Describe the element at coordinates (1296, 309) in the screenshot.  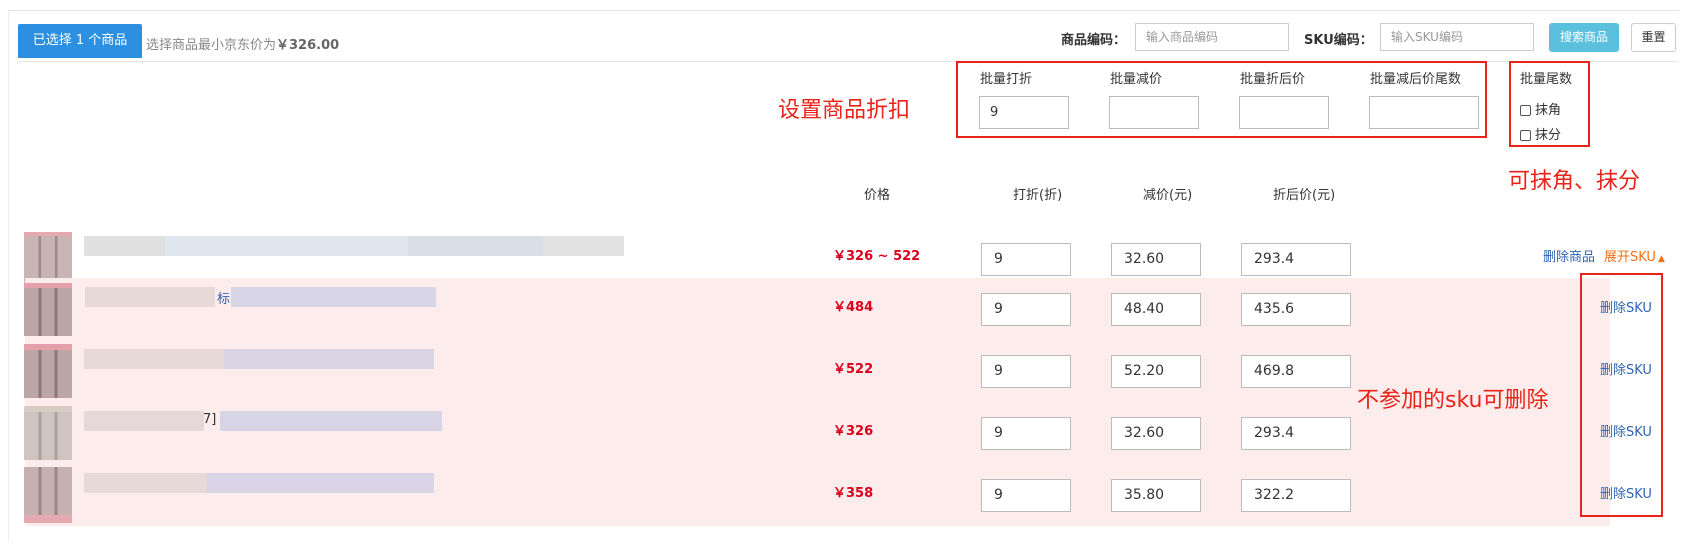
I see `sku-after-input: 435.6` at that location.